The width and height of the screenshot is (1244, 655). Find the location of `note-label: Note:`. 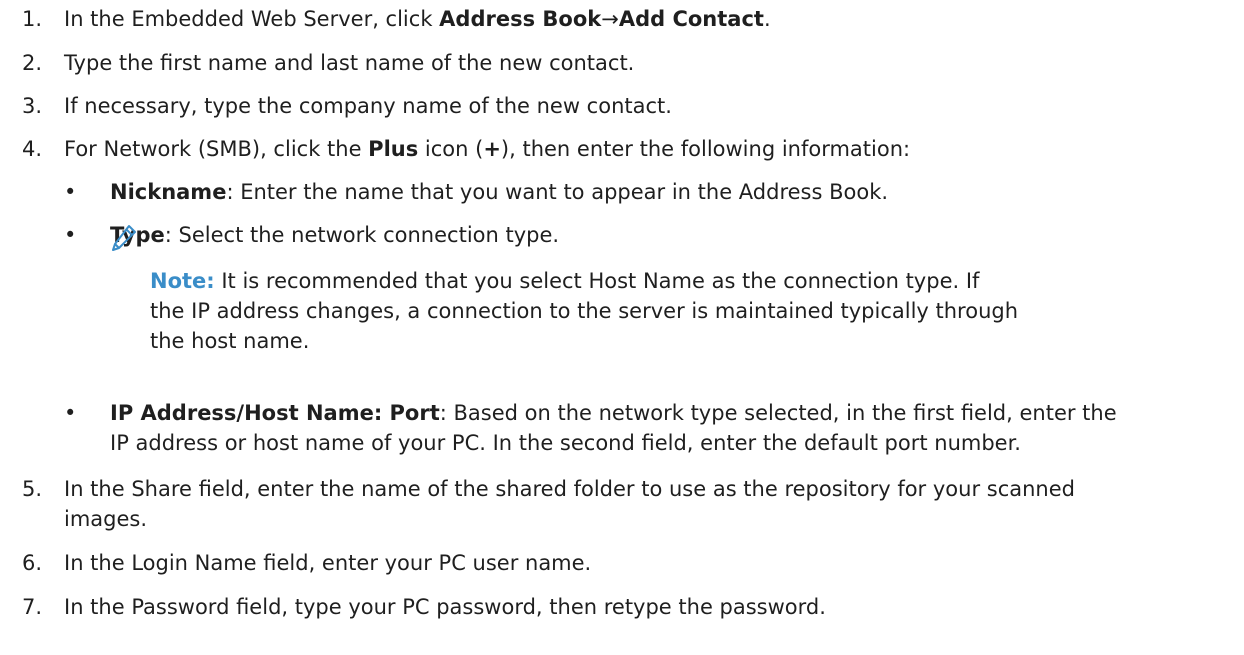

note-label: Note: is located at coordinates (182, 281).